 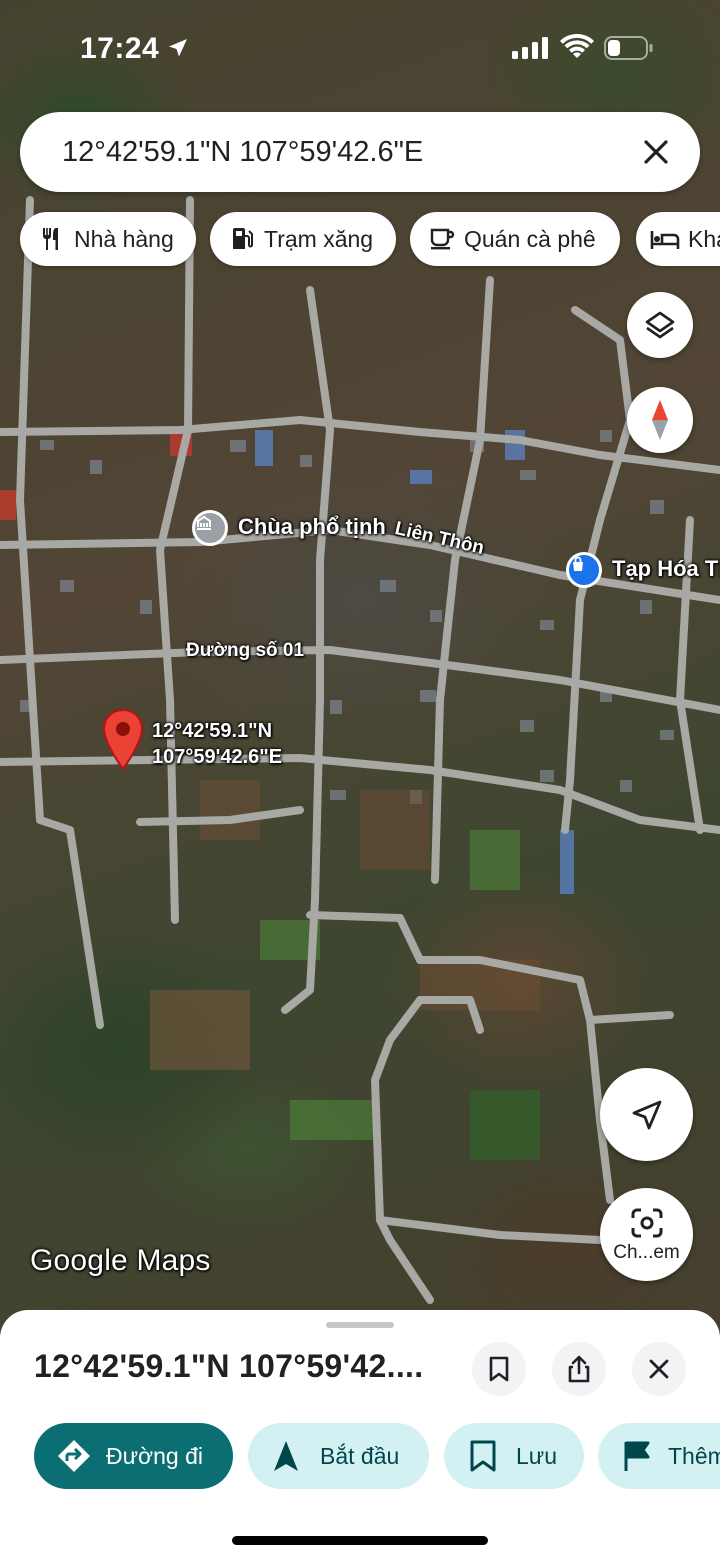 I want to click on compass-icon, so click(x=660, y=420).